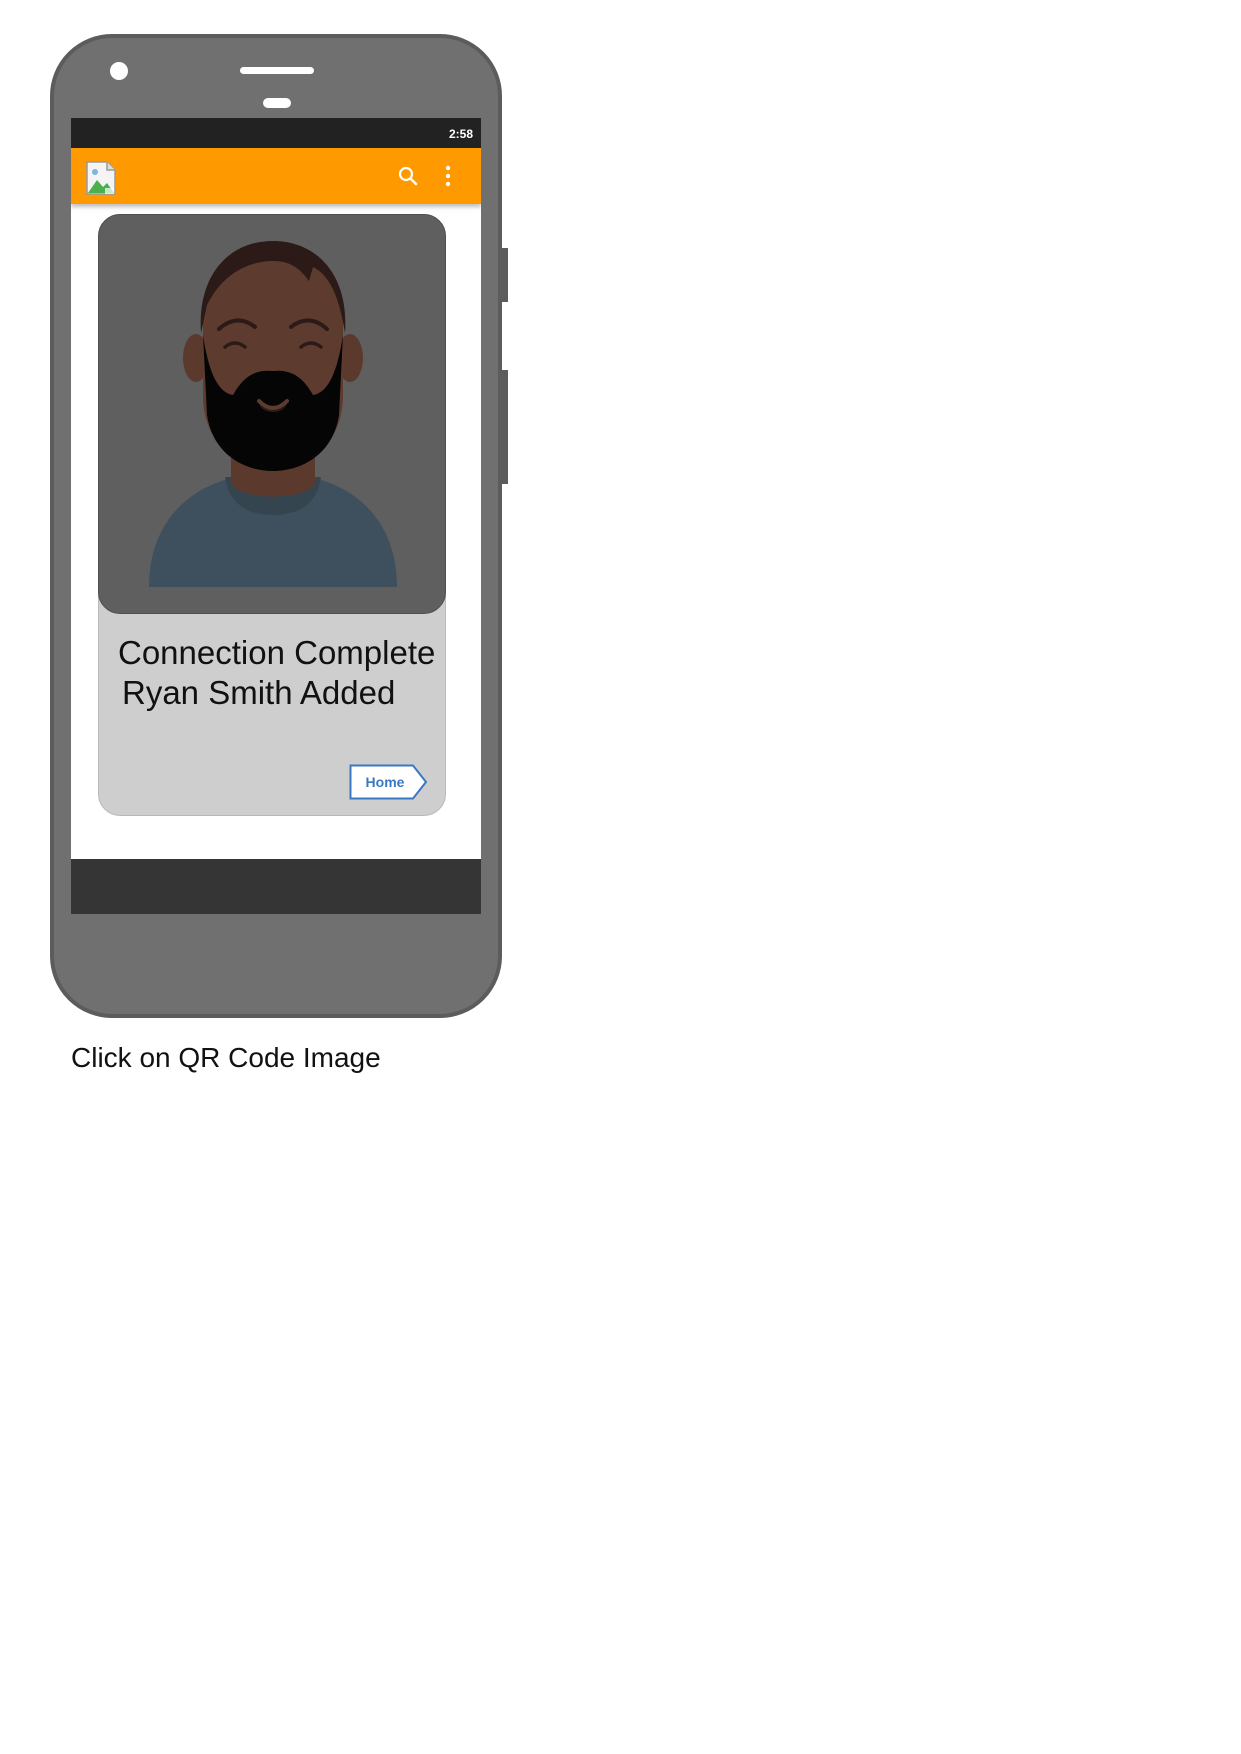 This screenshot has height=1754, width=1241. What do you see at coordinates (277, 652) in the screenshot?
I see `connection-status-text: Connection Complete` at bounding box center [277, 652].